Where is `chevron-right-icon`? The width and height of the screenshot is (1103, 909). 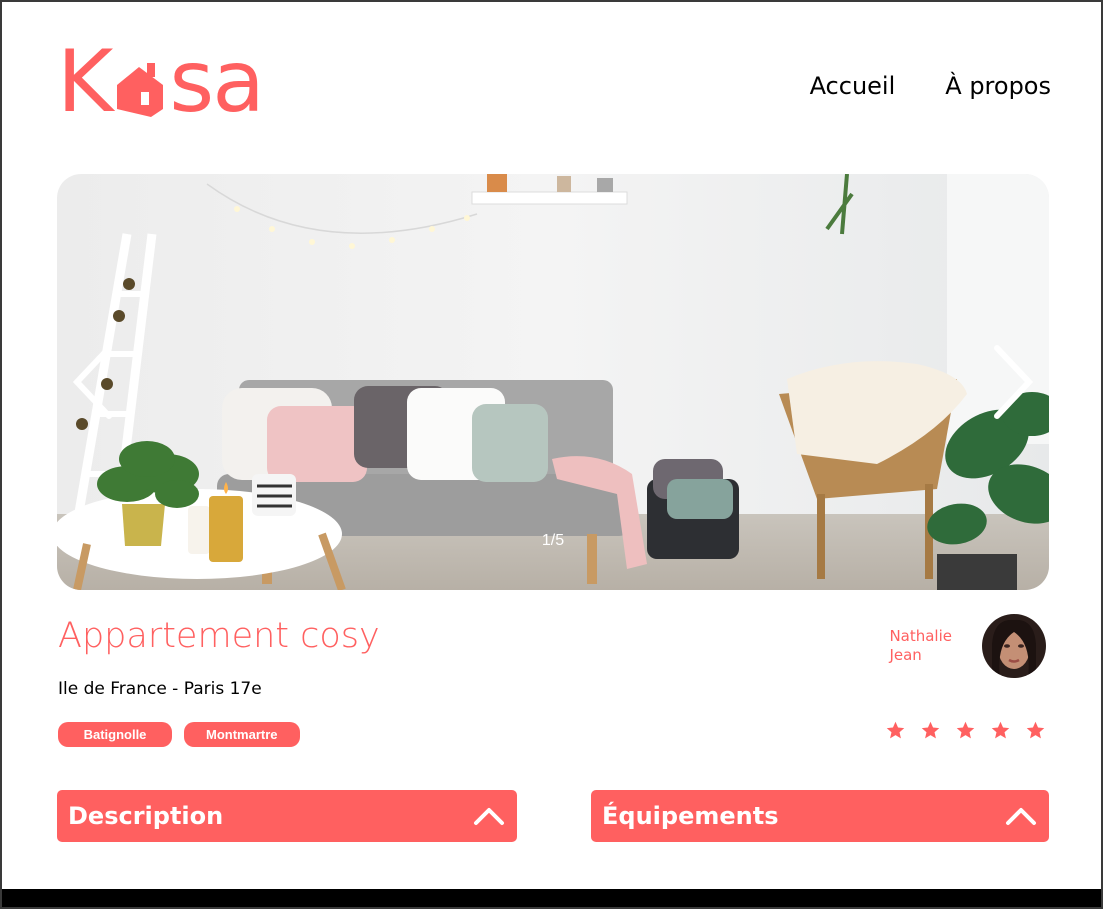
chevron-right-icon is located at coordinates (1013, 382).